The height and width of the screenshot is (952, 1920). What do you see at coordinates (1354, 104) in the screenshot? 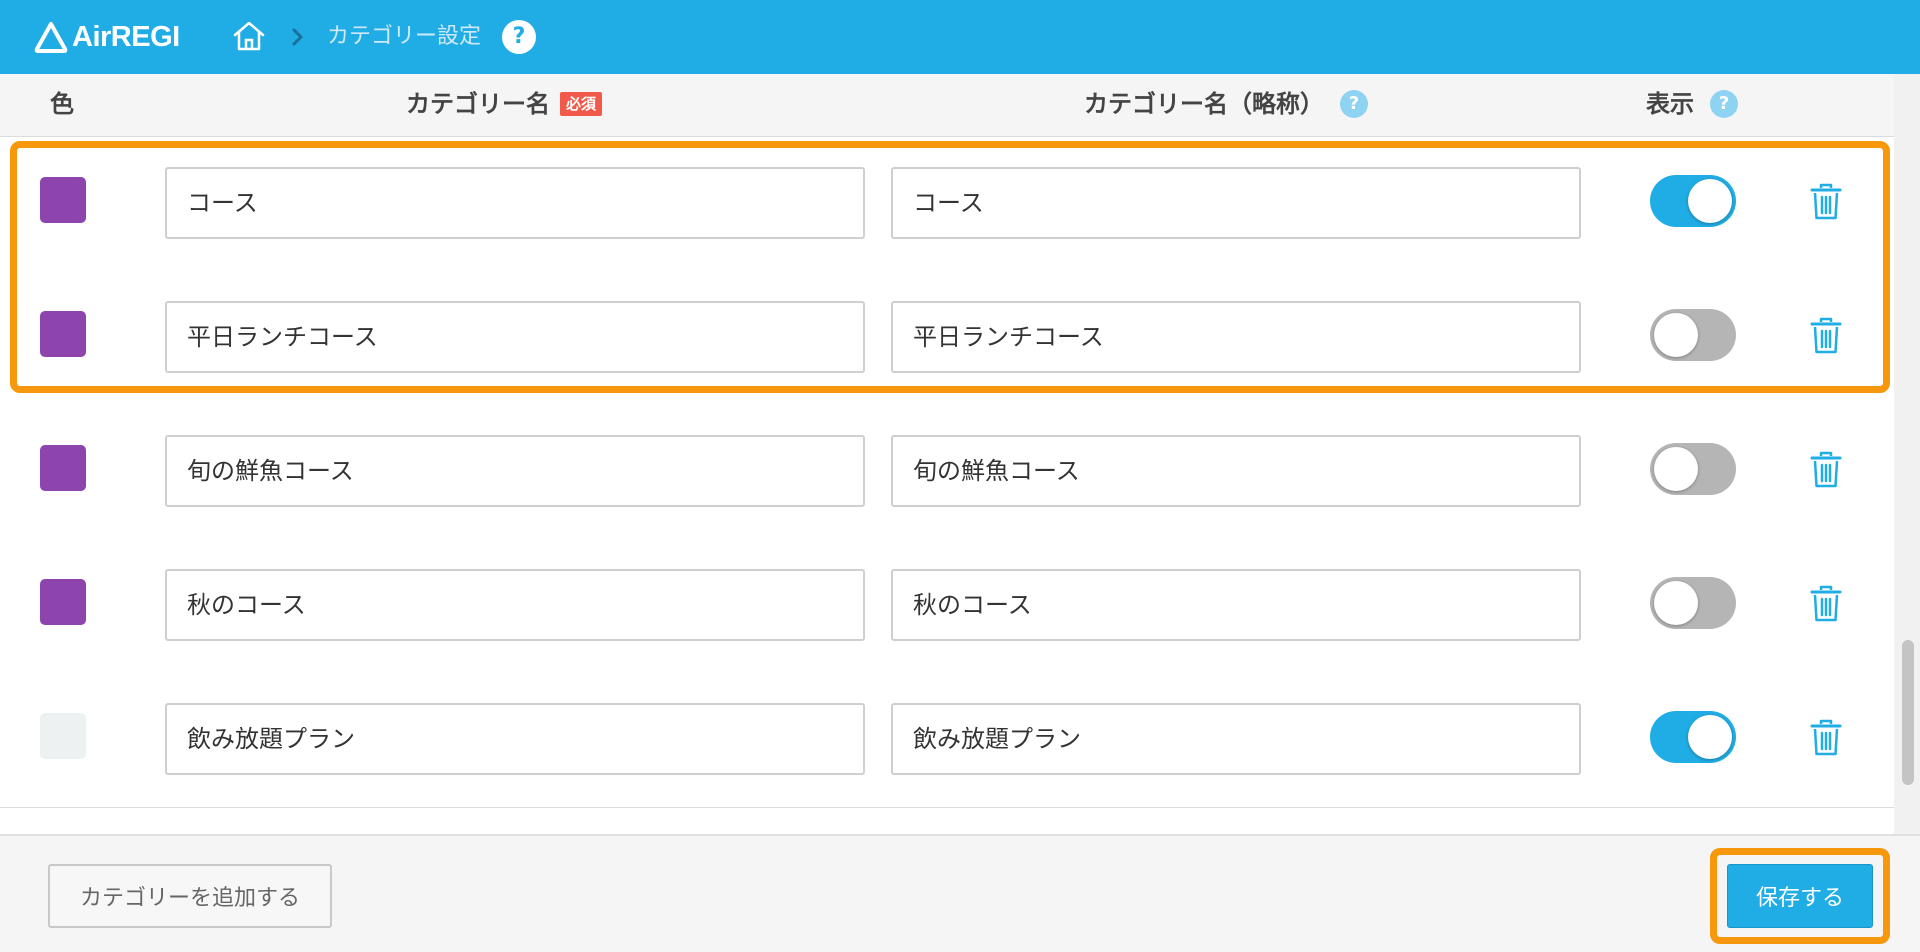
I see `short-name-help-icon: ?` at bounding box center [1354, 104].